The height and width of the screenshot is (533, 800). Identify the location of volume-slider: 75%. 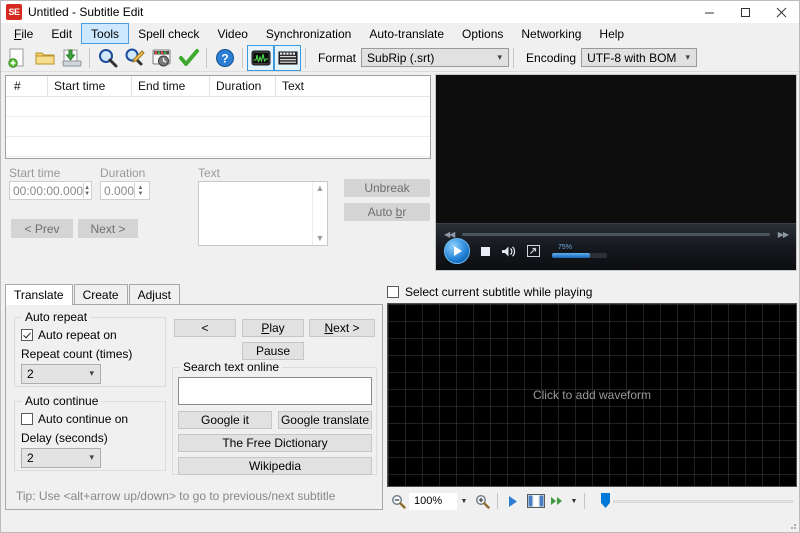
(579, 251).